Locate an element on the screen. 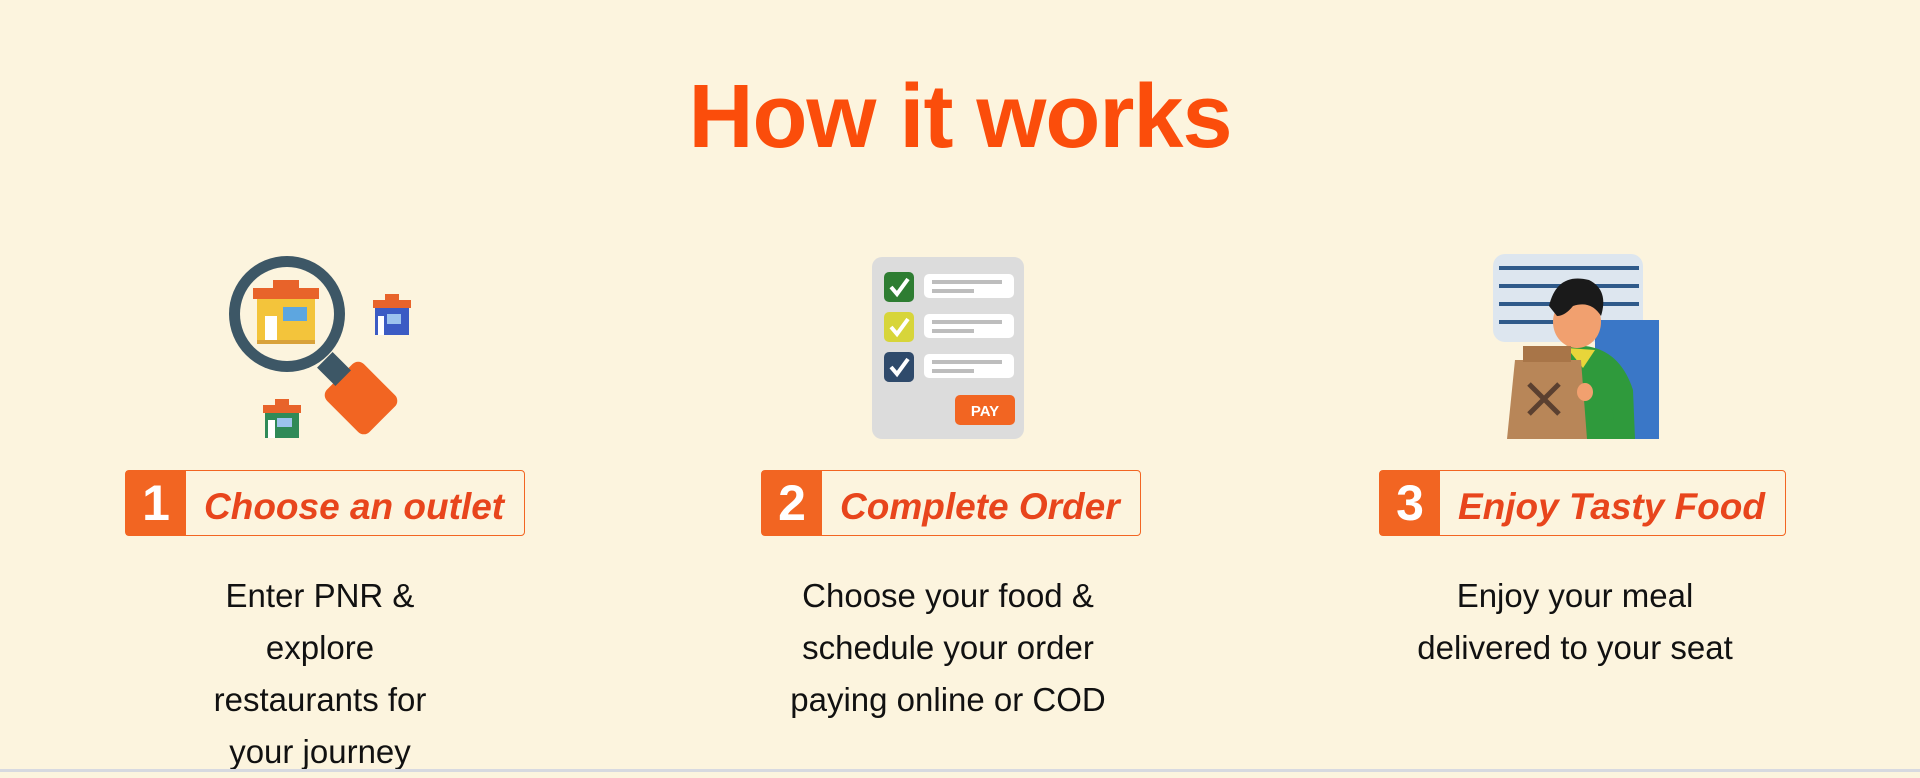 Image resolution: width=1920 pixels, height=778 pixels. step-3-number: 3 is located at coordinates (1410, 503).